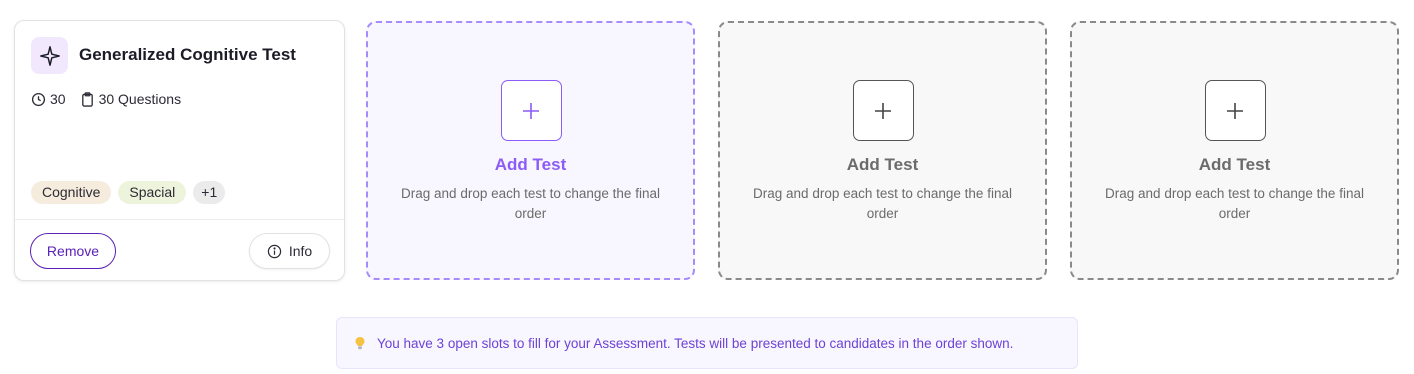 This screenshot has height=374, width=1414. Describe the element at coordinates (49, 55) in the screenshot. I see `sparkle-icon` at that location.